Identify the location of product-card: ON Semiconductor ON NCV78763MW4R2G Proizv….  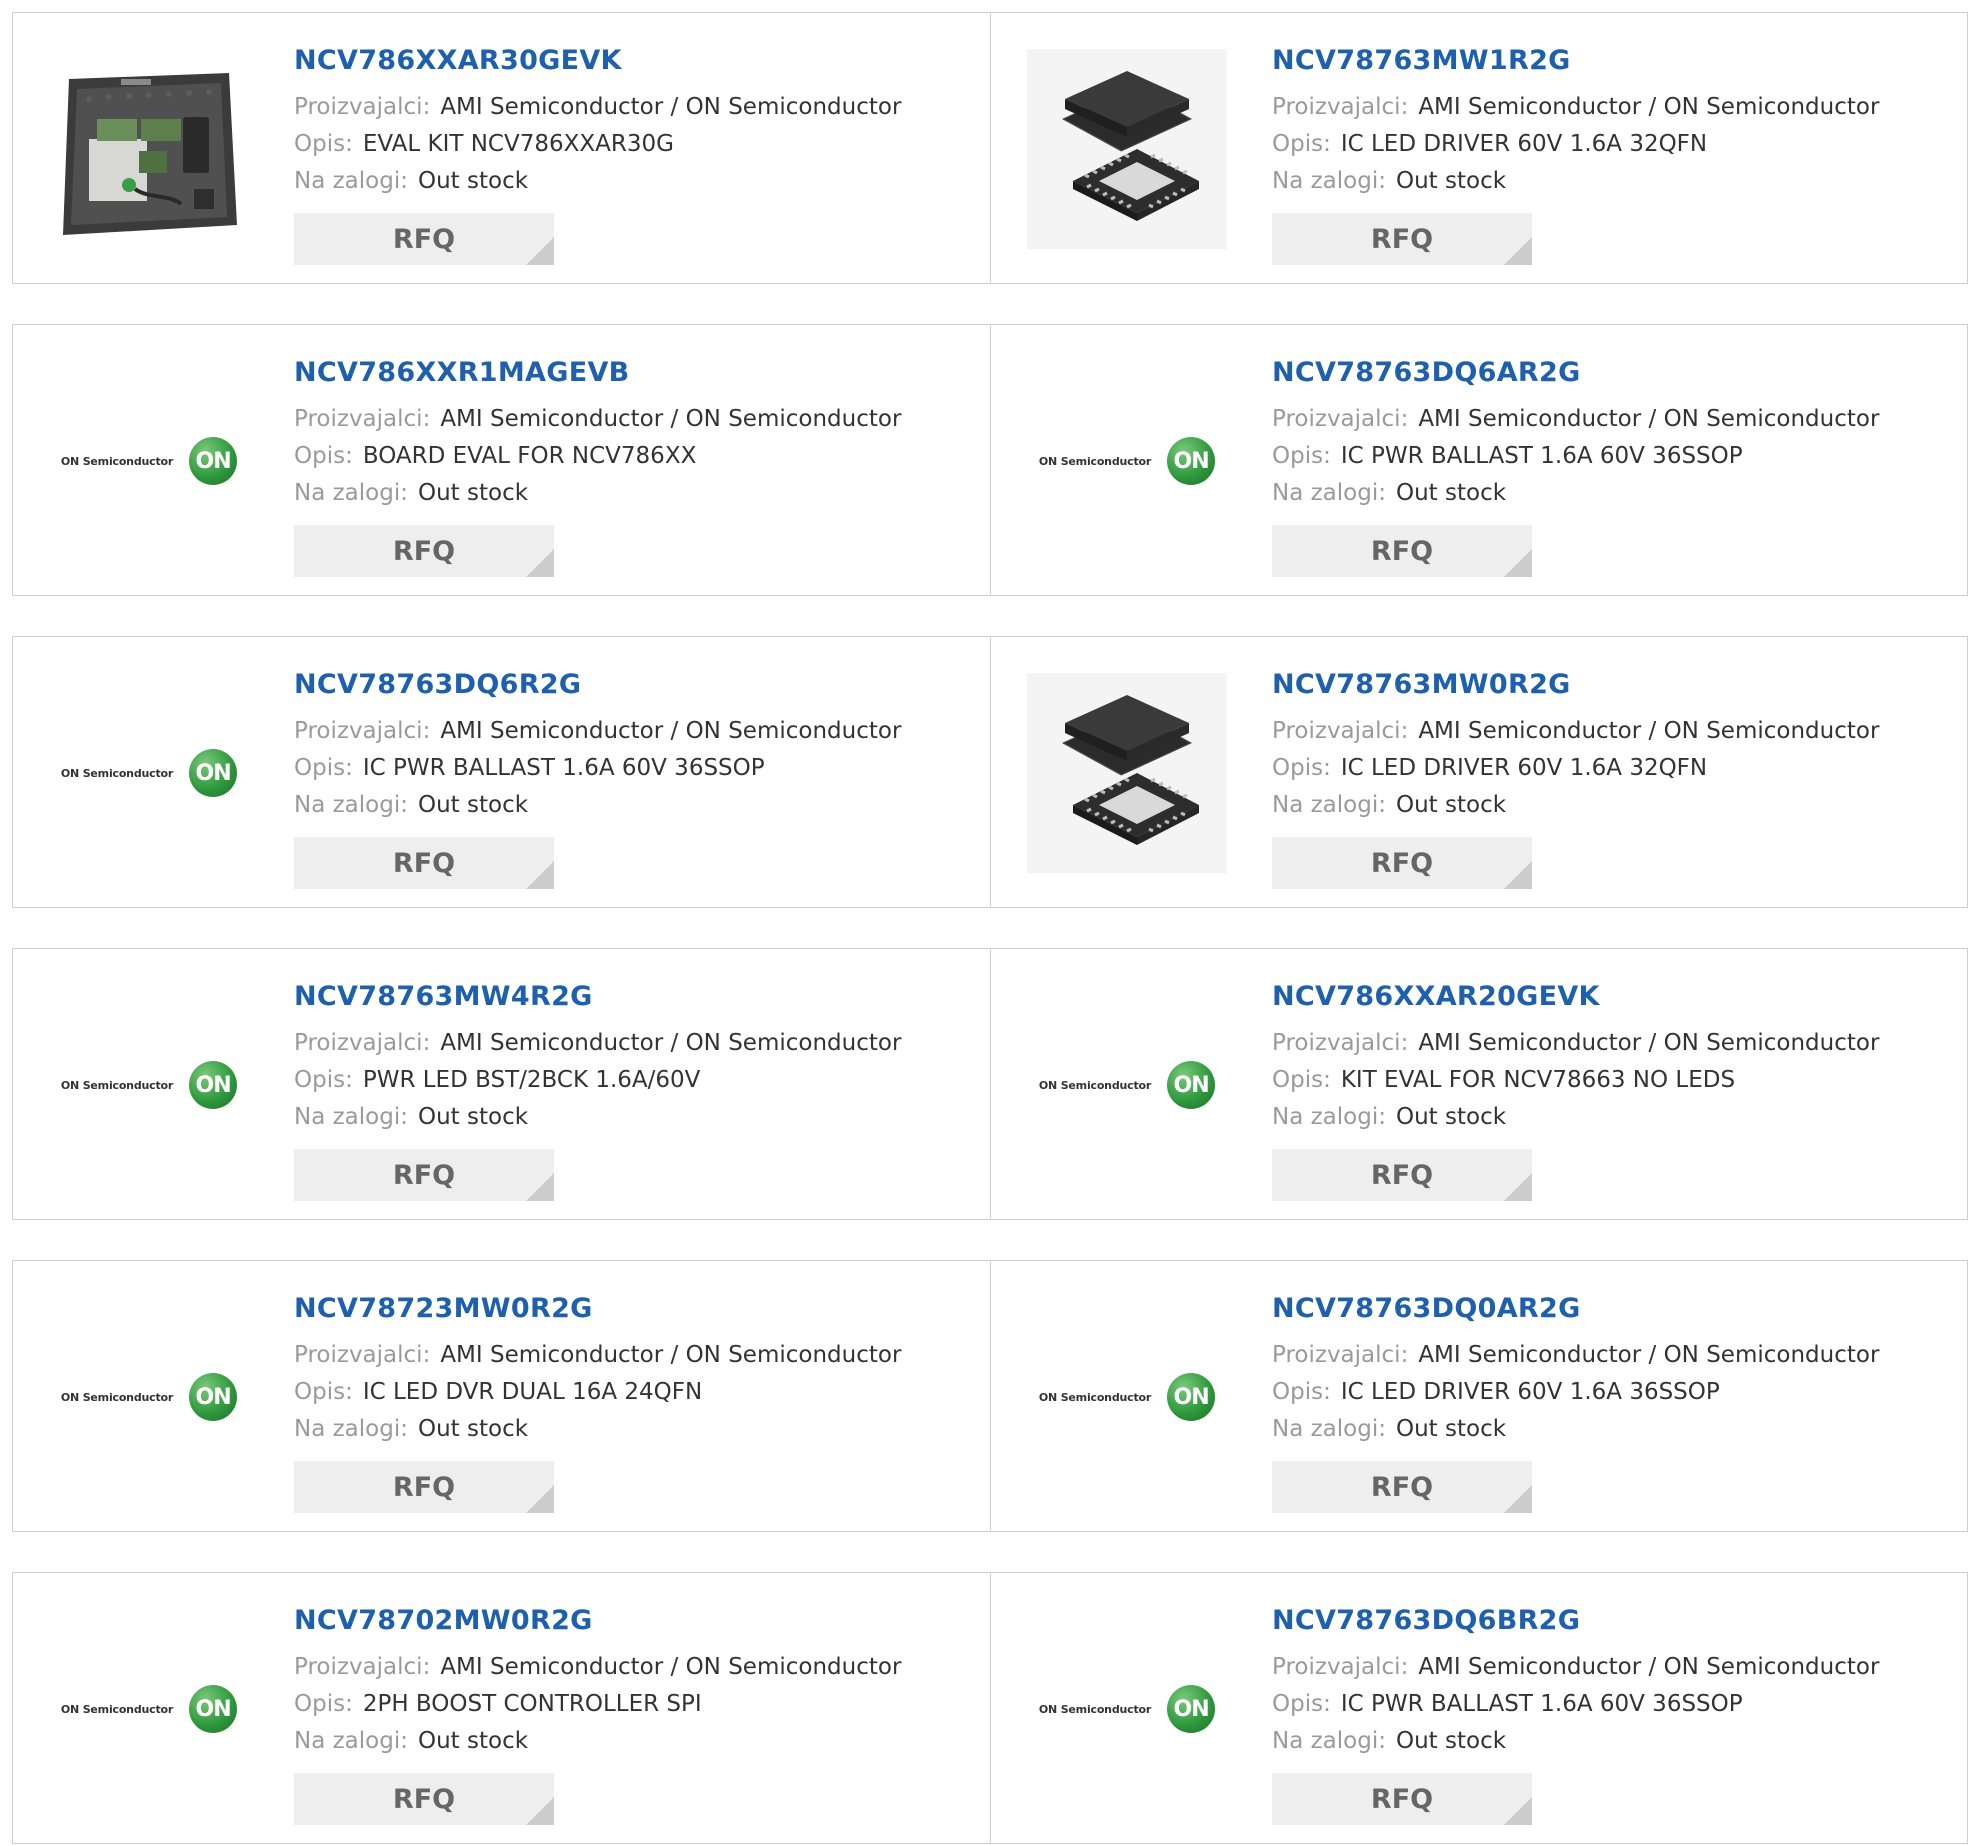
(501, 1084).